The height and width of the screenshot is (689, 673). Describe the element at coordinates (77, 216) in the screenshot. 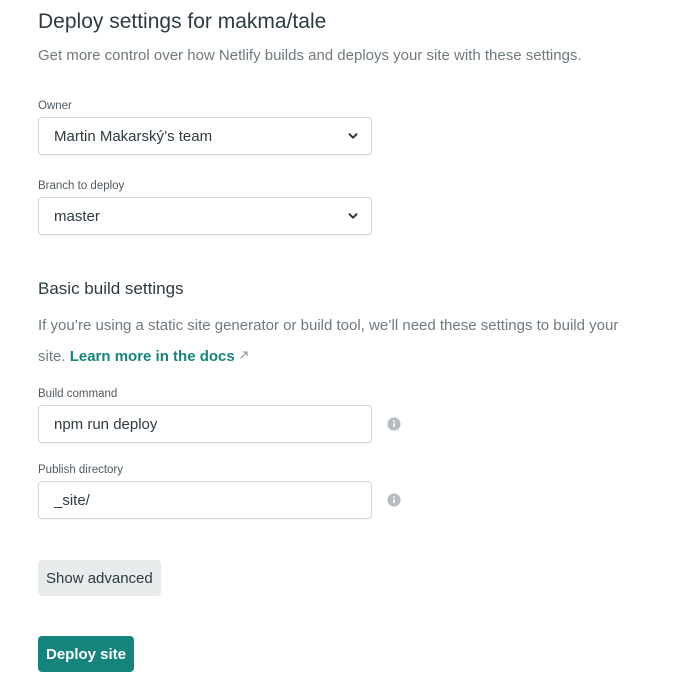

I see `branch-select-value: master` at that location.